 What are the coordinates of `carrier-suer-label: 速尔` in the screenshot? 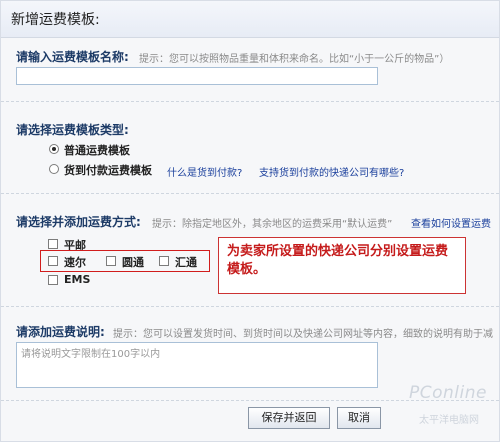 It's located at (75, 262).